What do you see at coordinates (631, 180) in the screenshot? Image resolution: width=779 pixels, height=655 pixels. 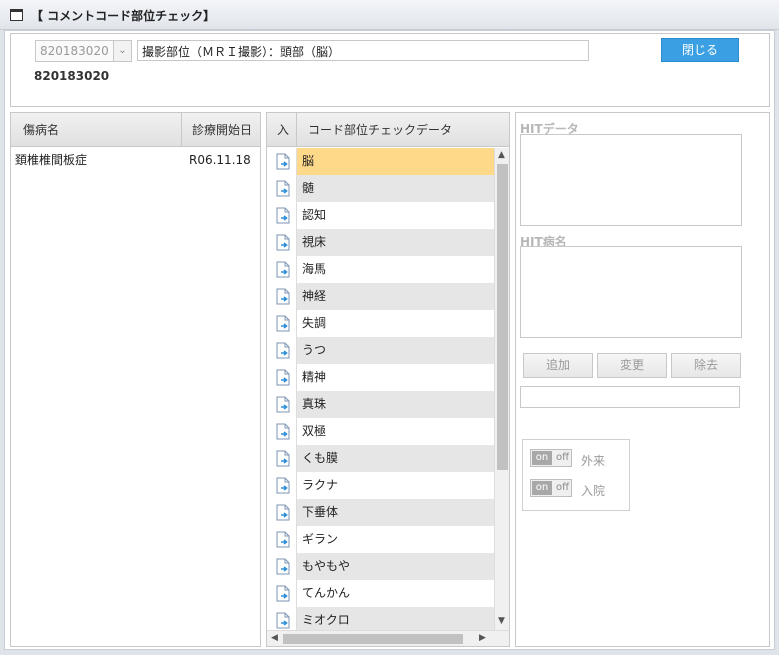 I see `hit-data-box` at bounding box center [631, 180].